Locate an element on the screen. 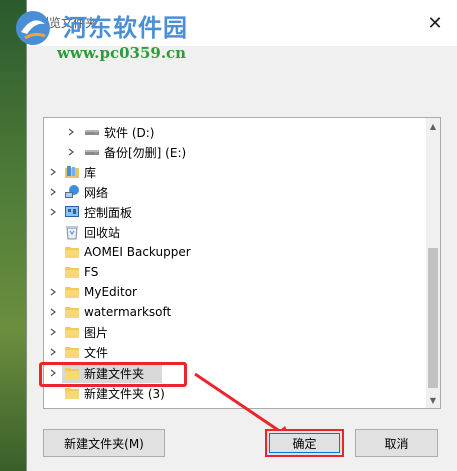 This screenshot has height=471, width=457. tree-item: 库 is located at coordinates (234, 172).